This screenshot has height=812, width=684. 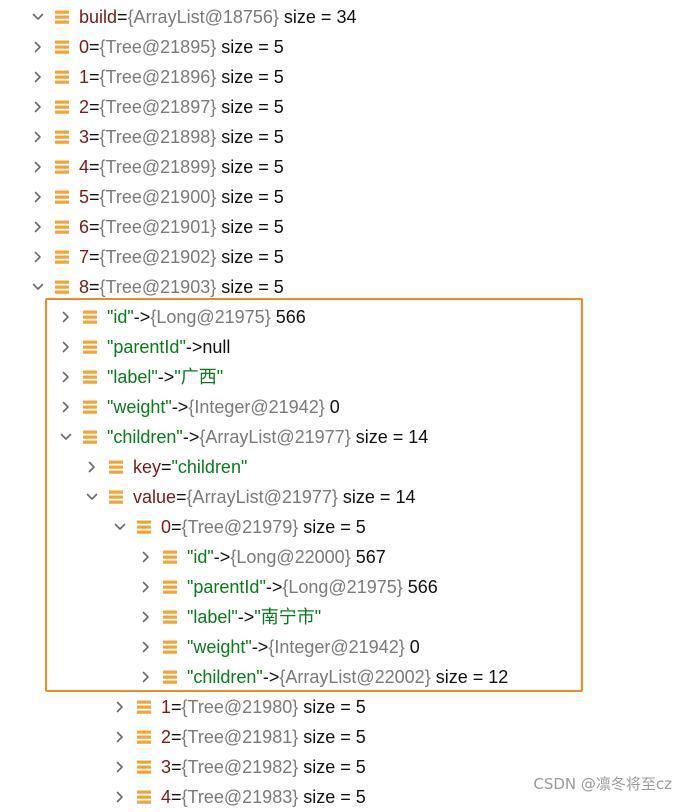 I want to click on tree-row: "id" -> {Long@21975} 566, so click(x=181, y=317).